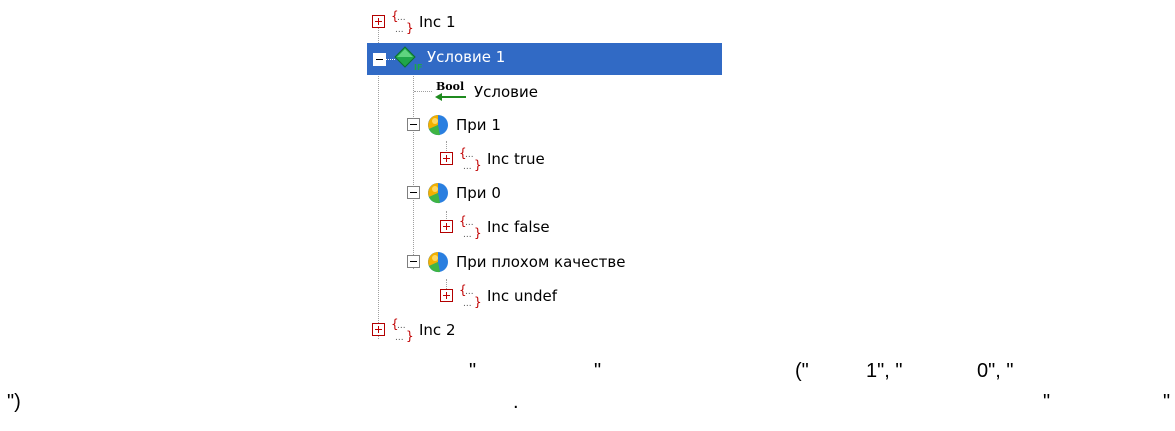  I want to click on tree-node-inc-2: { ... ... } Inc 2, so click(414, 329).